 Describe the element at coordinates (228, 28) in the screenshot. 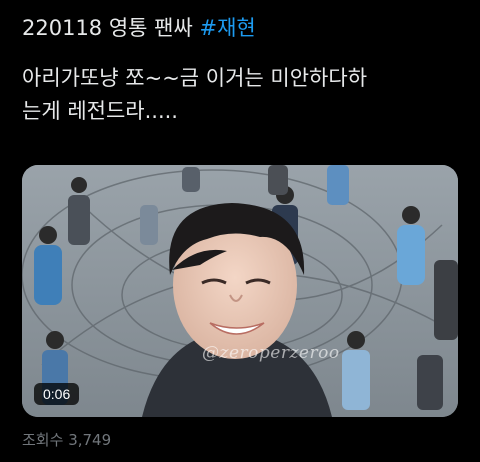

I see `hashtag-link: #재현` at that location.